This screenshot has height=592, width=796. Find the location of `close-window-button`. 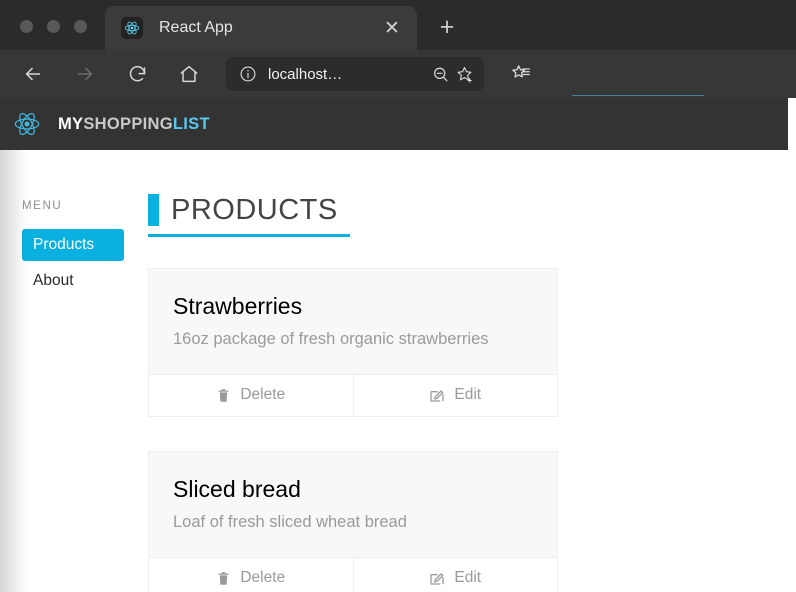

close-window-button is located at coordinates (26, 26).